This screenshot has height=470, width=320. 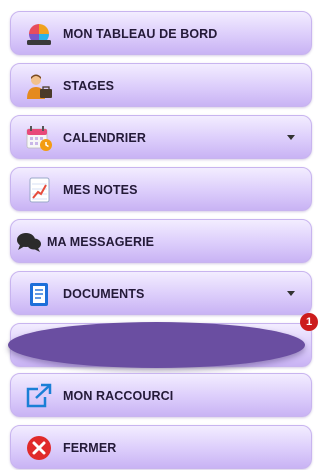 I want to click on menu-item-messaging: MA MESSAGERIE, so click(x=161, y=241).